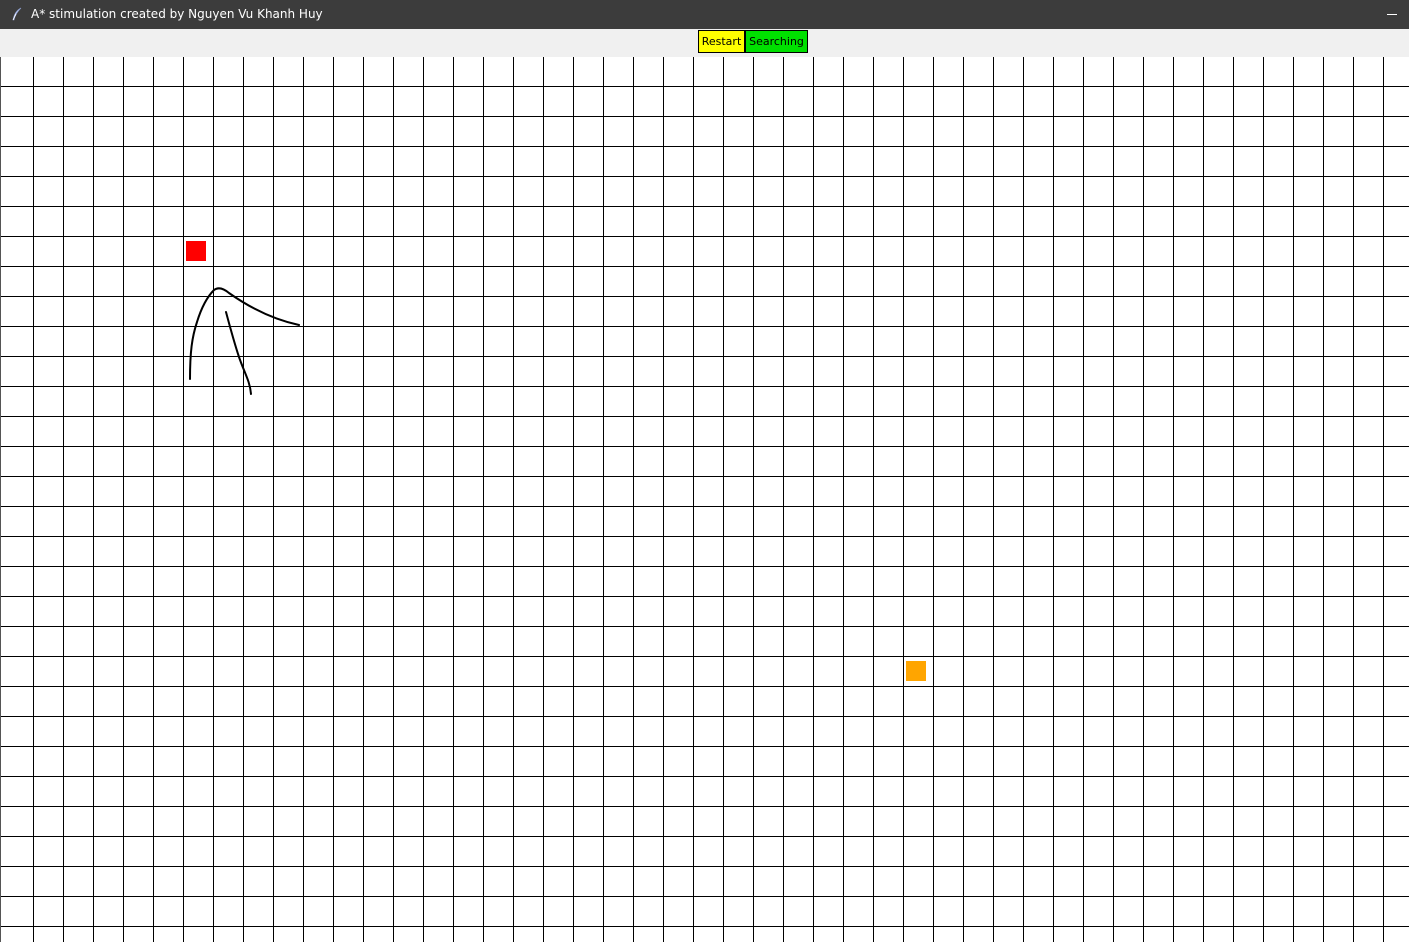  What do you see at coordinates (17, 14) in the screenshot?
I see `feather-icon` at bounding box center [17, 14].